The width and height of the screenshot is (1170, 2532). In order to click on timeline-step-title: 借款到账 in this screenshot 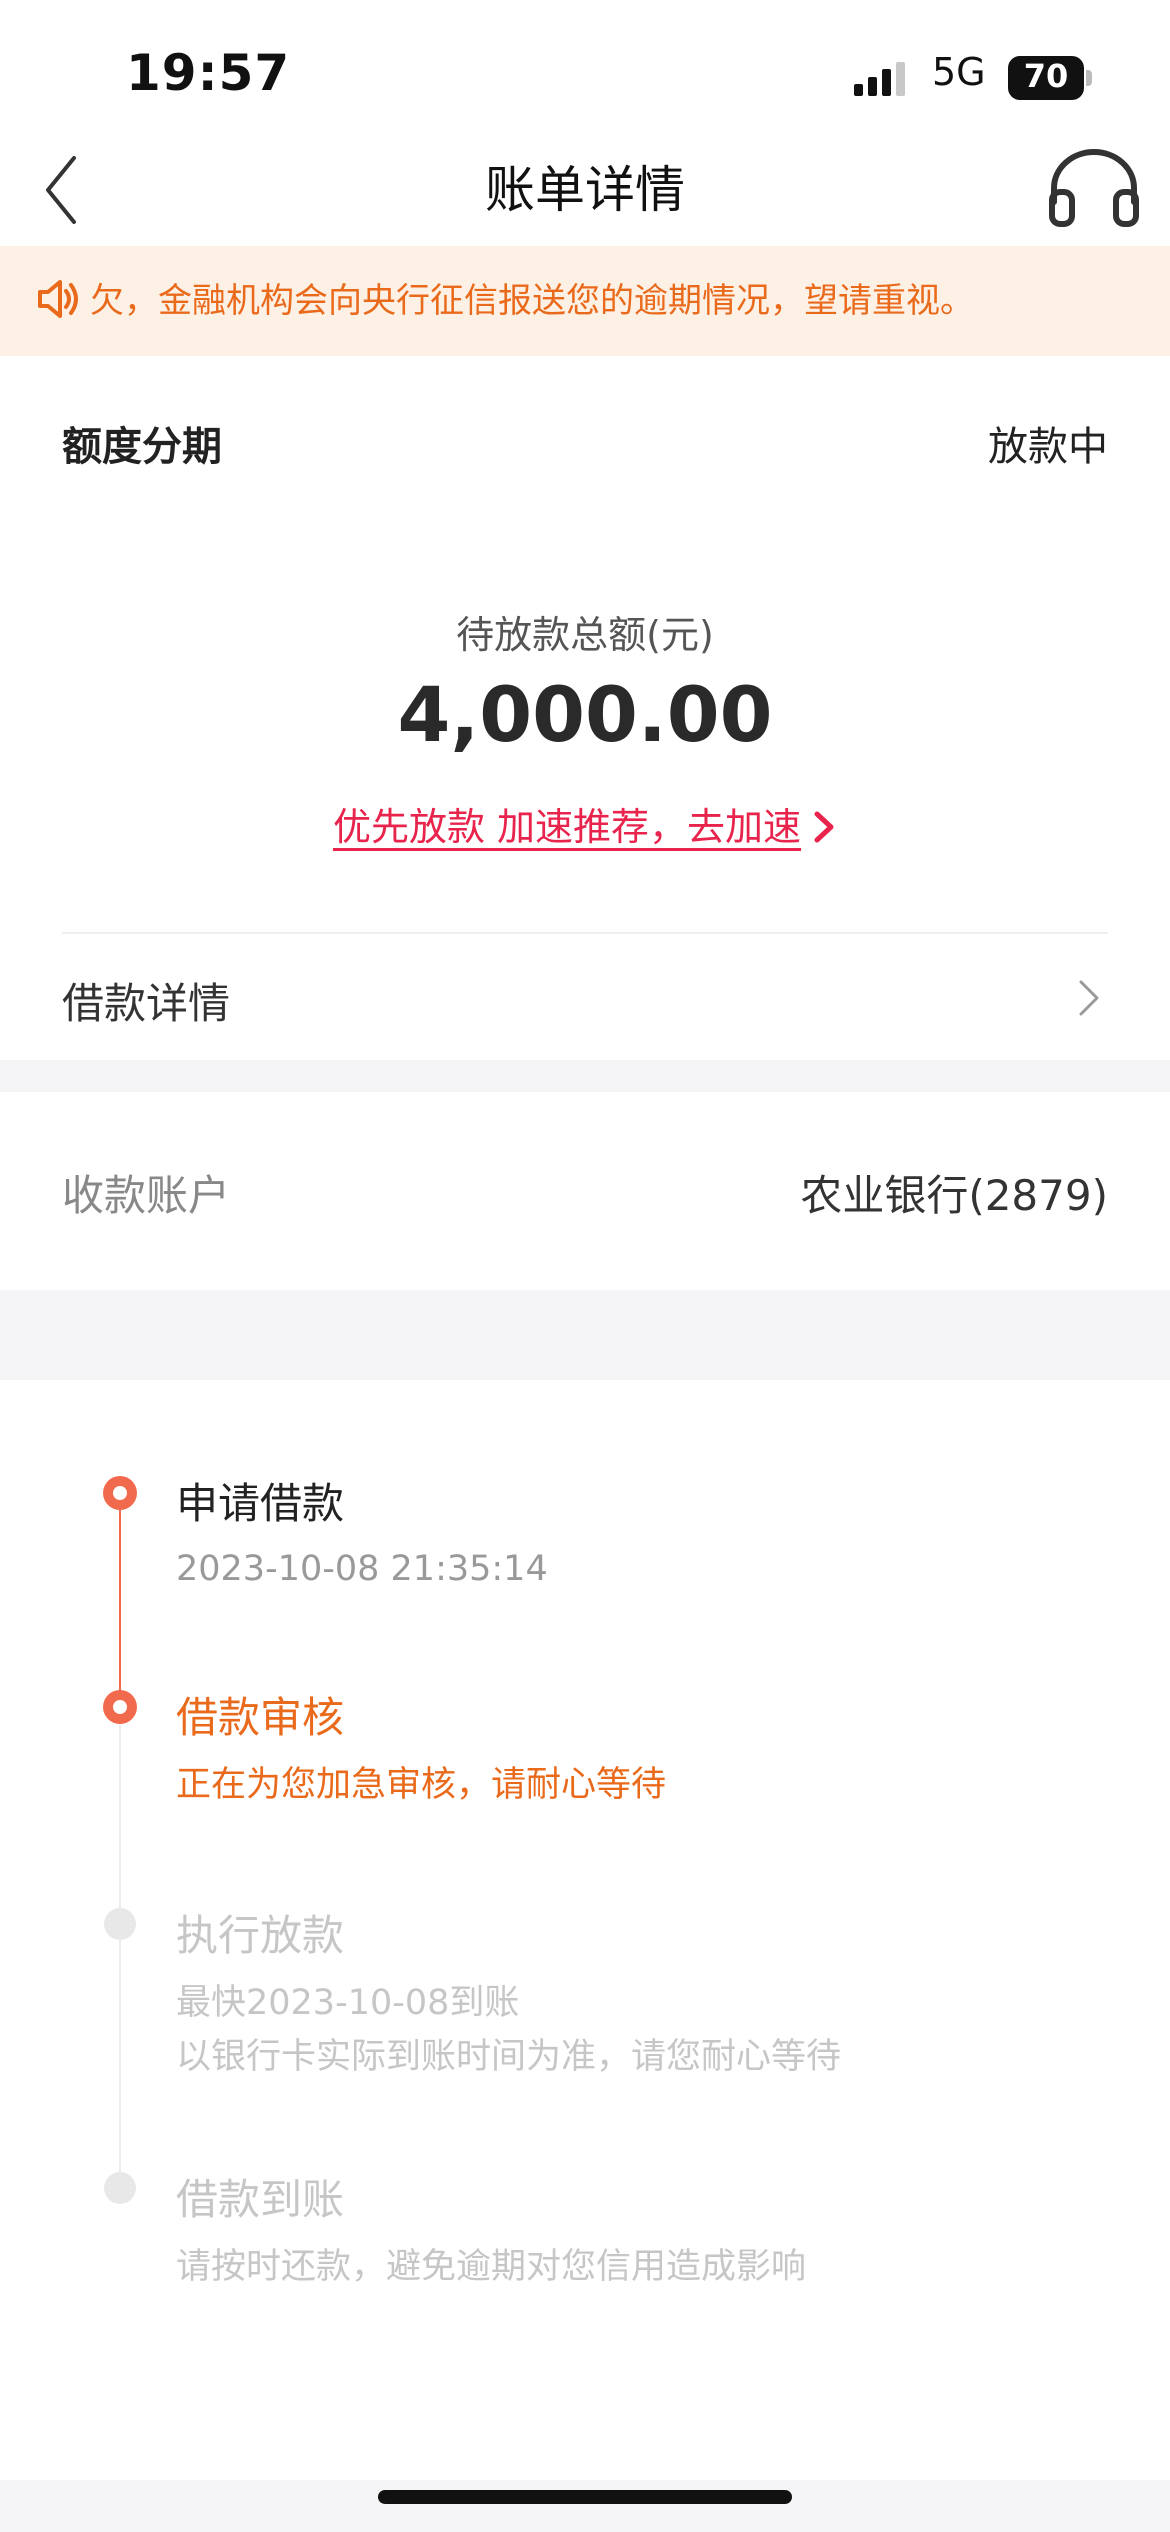, I will do `click(260, 2199)`.